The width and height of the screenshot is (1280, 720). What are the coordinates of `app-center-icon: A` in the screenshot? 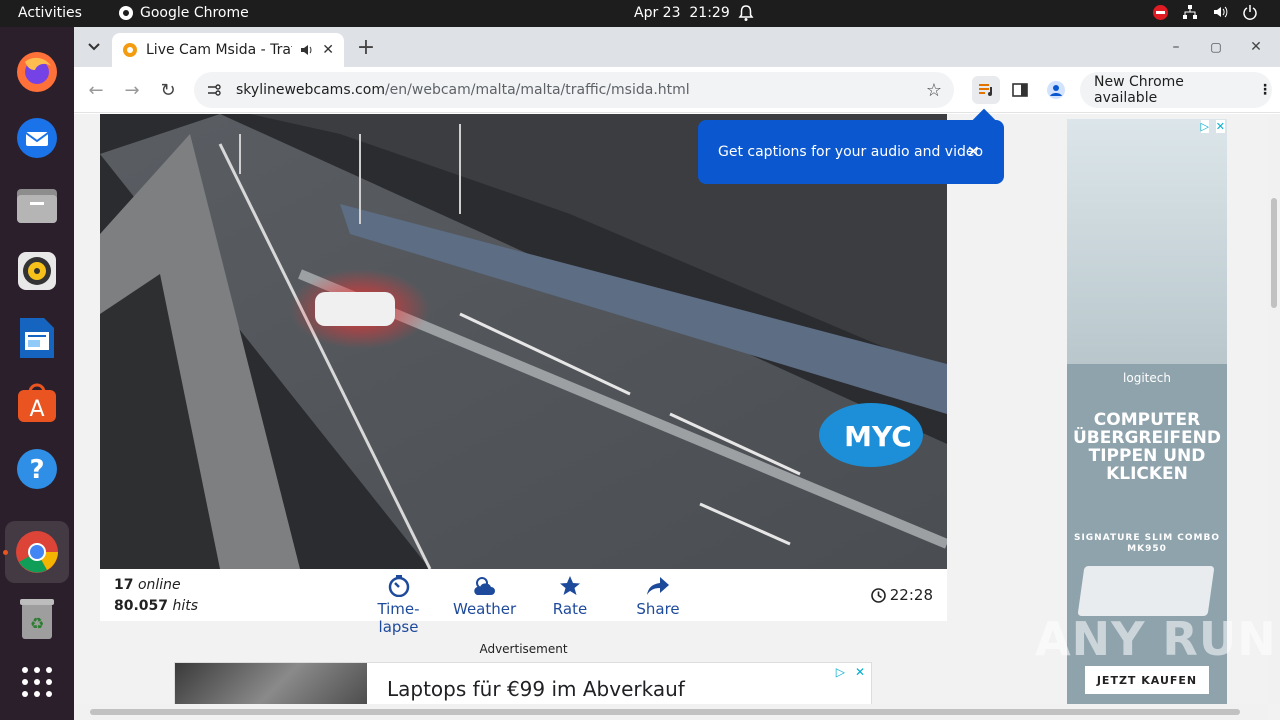 It's located at (37, 403).